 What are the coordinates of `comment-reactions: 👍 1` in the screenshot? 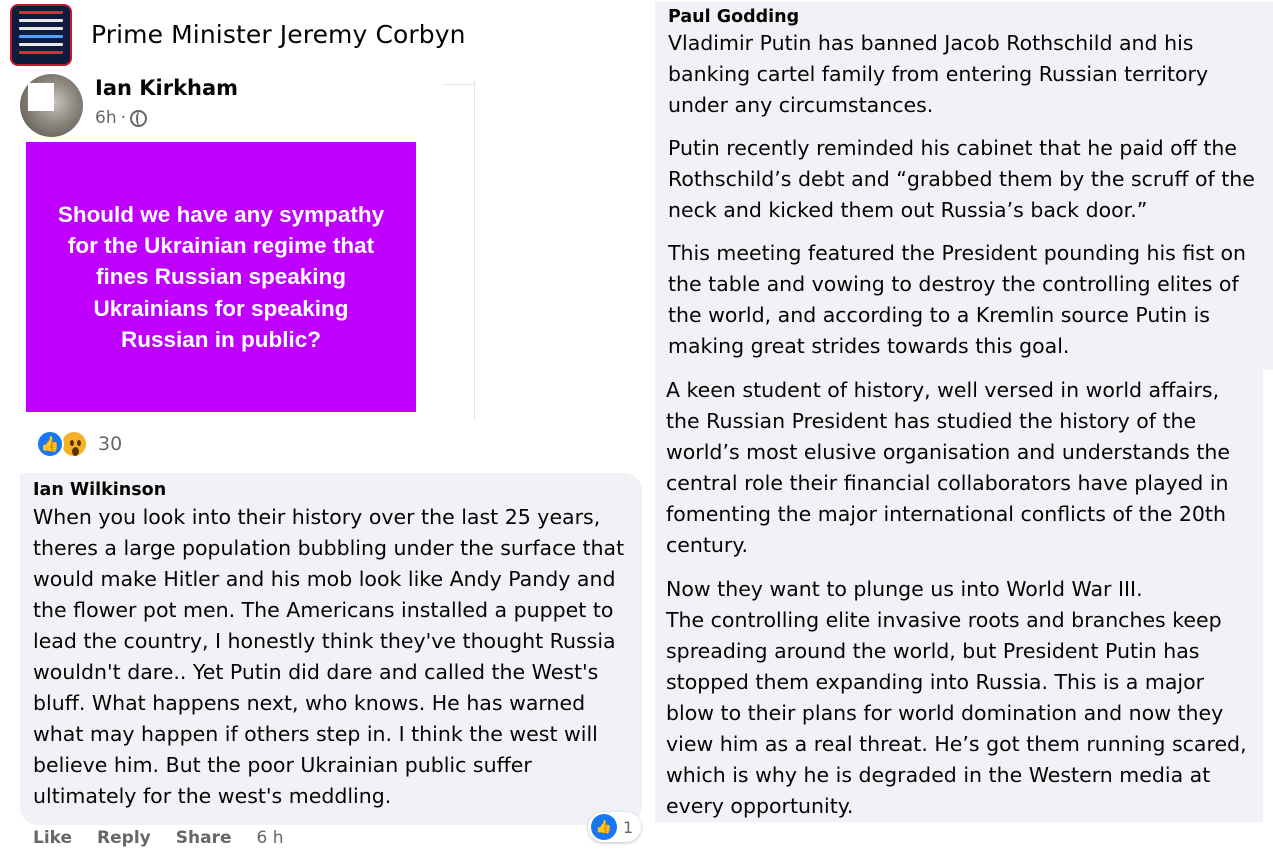 It's located at (615, 827).